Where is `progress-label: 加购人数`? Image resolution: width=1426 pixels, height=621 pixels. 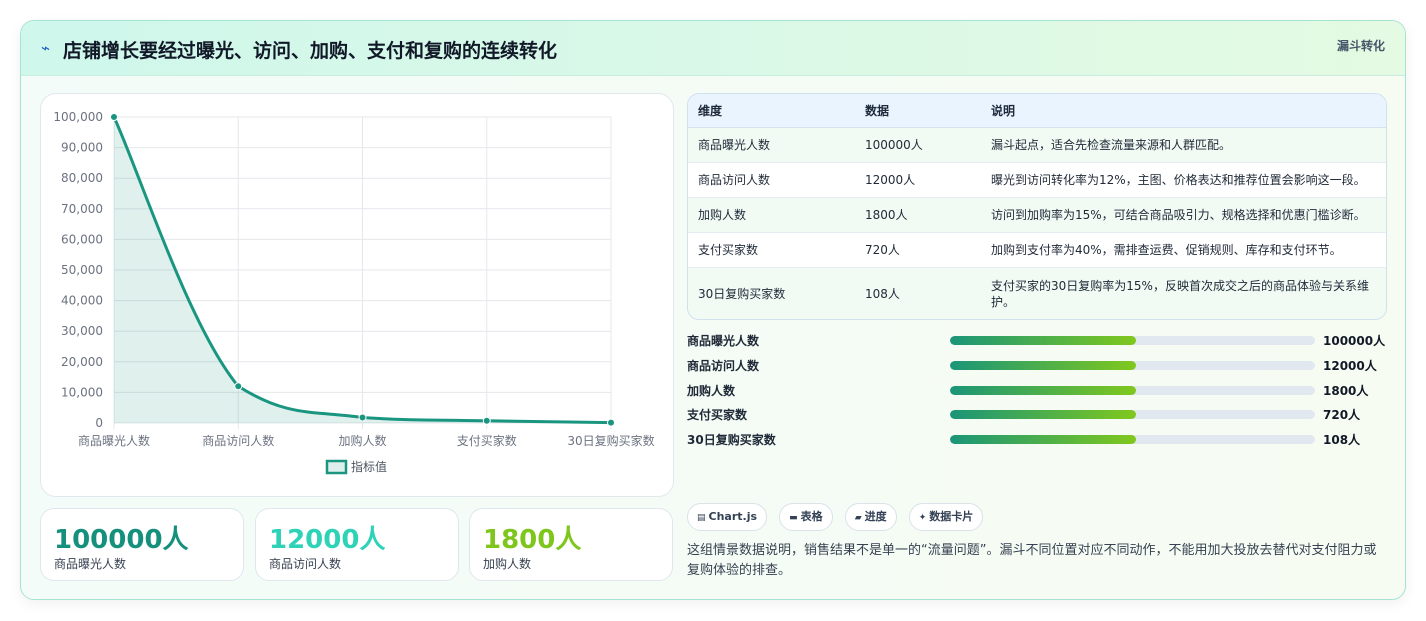
progress-label: 加购人数 is located at coordinates (711, 390).